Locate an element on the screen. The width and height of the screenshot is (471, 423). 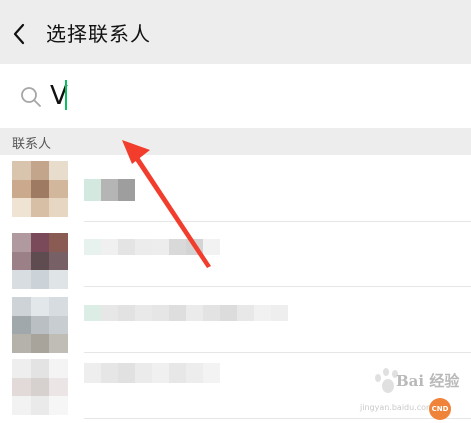
page-title: 选择联系人 is located at coordinates (98, 34).